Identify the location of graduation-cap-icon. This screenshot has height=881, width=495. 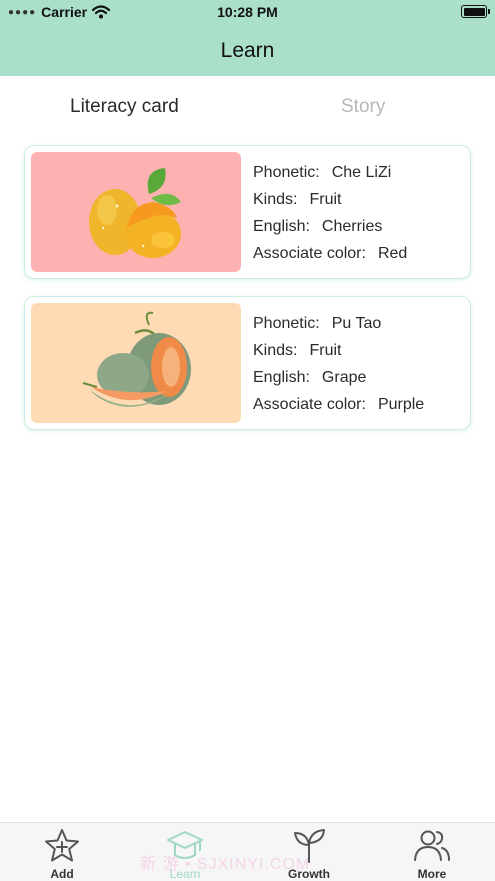
(185, 845).